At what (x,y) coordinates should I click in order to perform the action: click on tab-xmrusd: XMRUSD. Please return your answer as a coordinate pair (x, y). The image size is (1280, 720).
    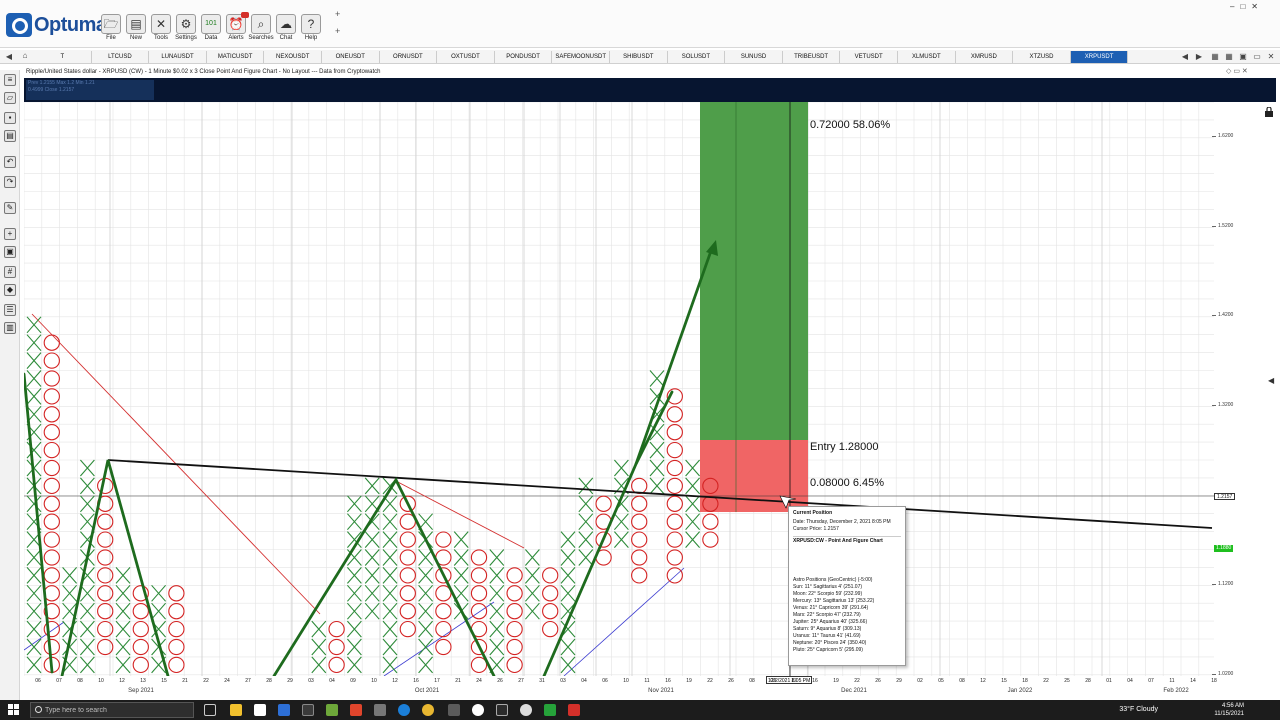
    Looking at the image, I should click on (985, 57).